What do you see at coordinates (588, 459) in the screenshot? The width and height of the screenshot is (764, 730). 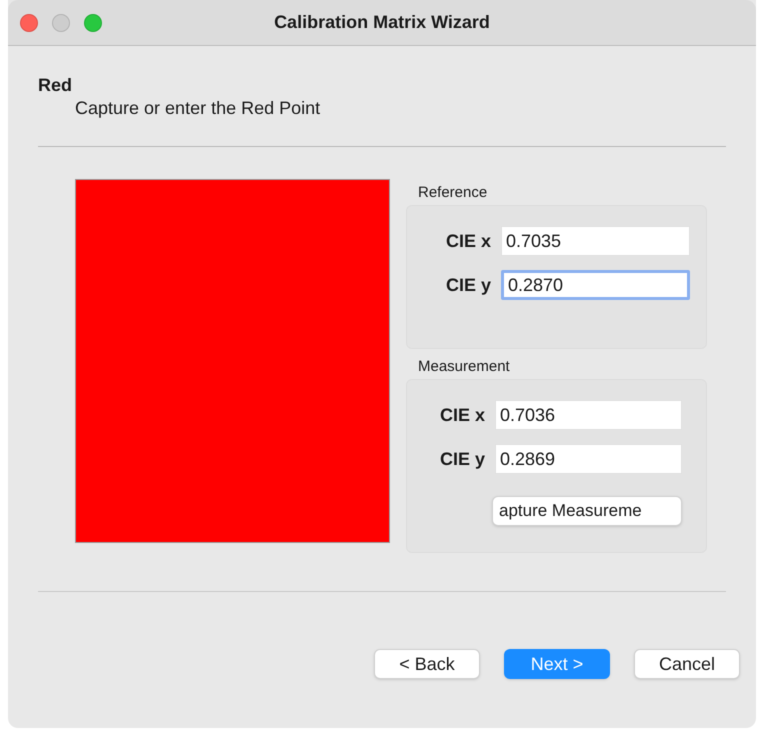 I see `input-field: 0.2869` at bounding box center [588, 459].